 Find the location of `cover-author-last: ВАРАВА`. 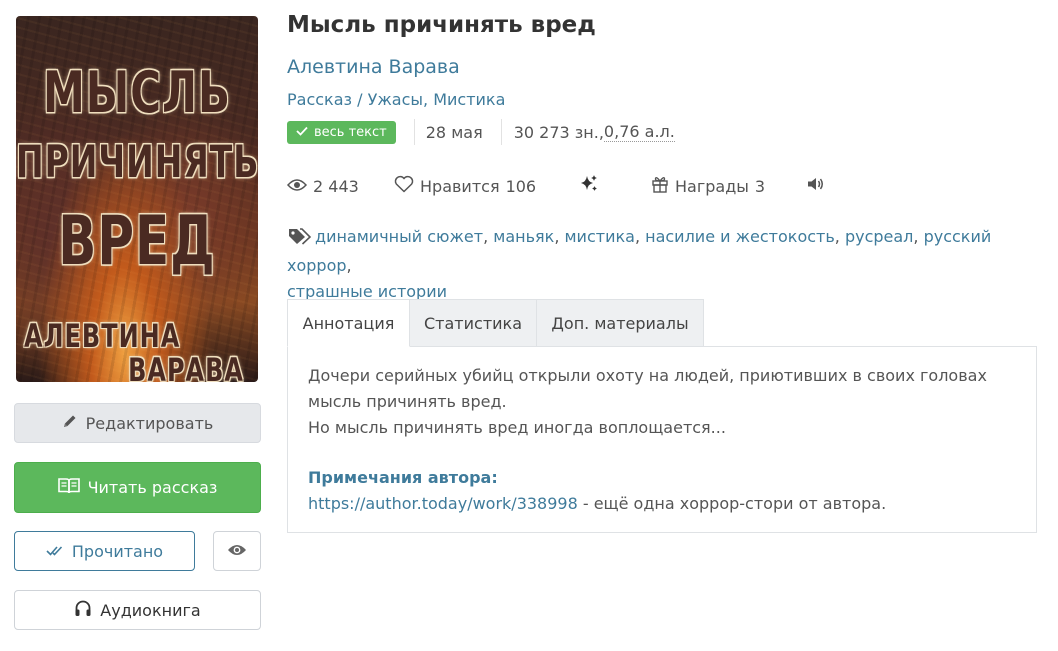

cover-author-last: ВАРАВА is located at coordinates (186, 366).